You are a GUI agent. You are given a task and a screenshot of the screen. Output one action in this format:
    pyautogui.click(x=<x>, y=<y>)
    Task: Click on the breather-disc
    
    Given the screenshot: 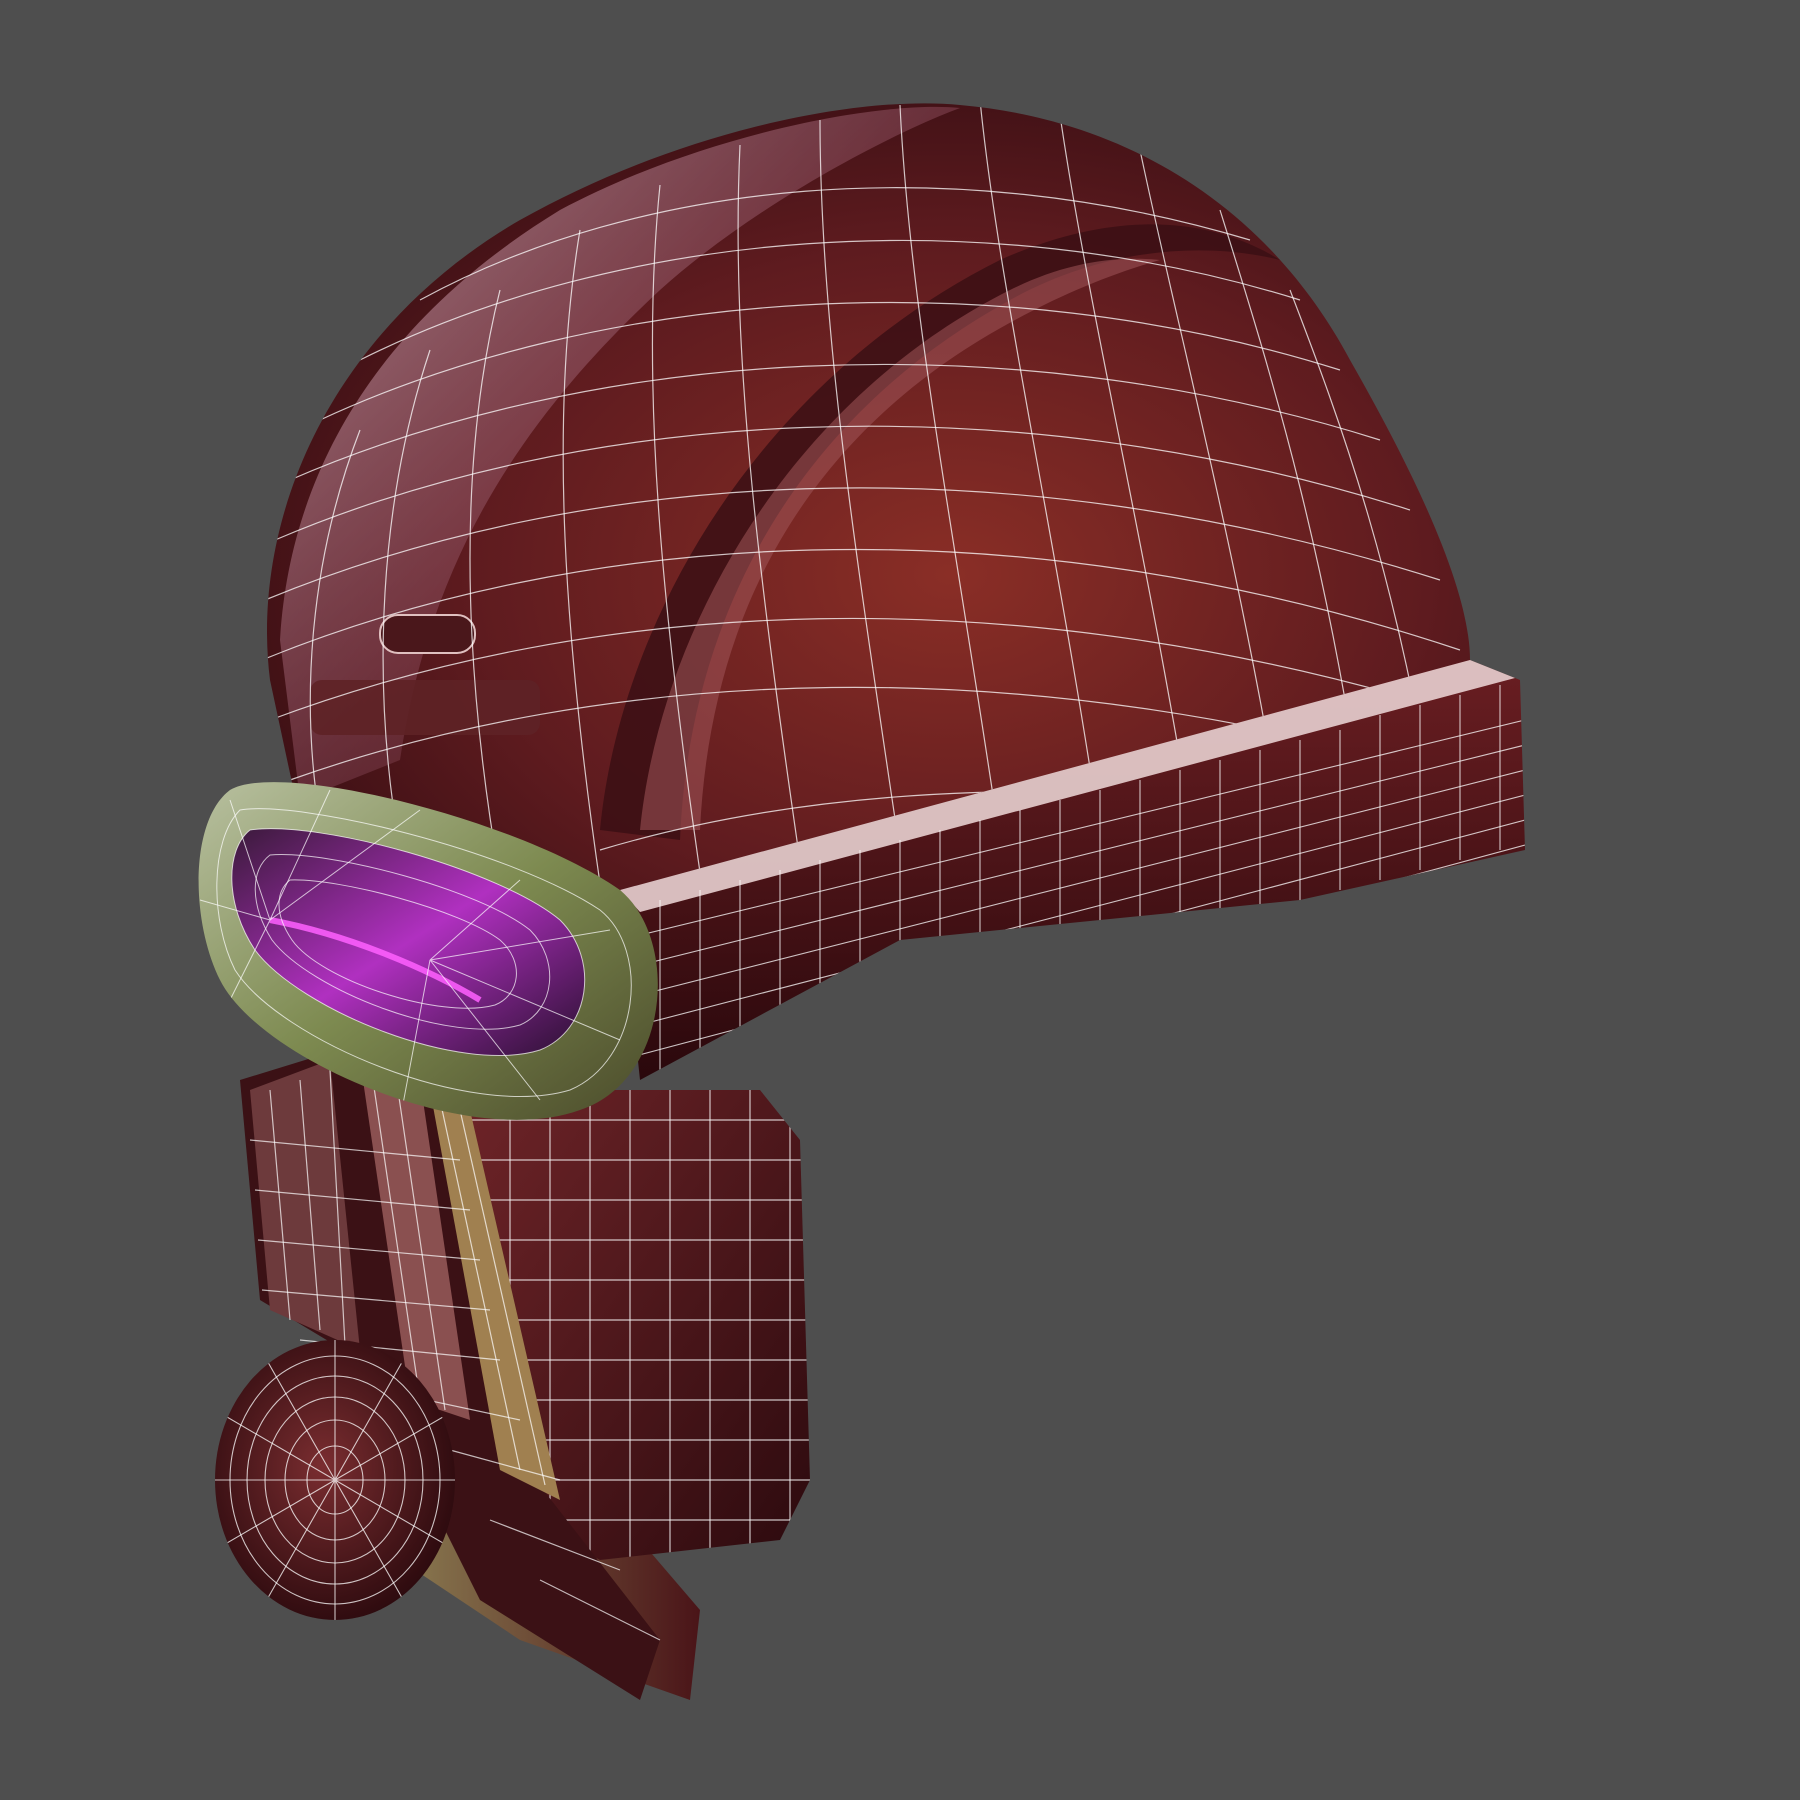 What is the action you would take?
    pyautogui.click(x=335, y=1480)
    